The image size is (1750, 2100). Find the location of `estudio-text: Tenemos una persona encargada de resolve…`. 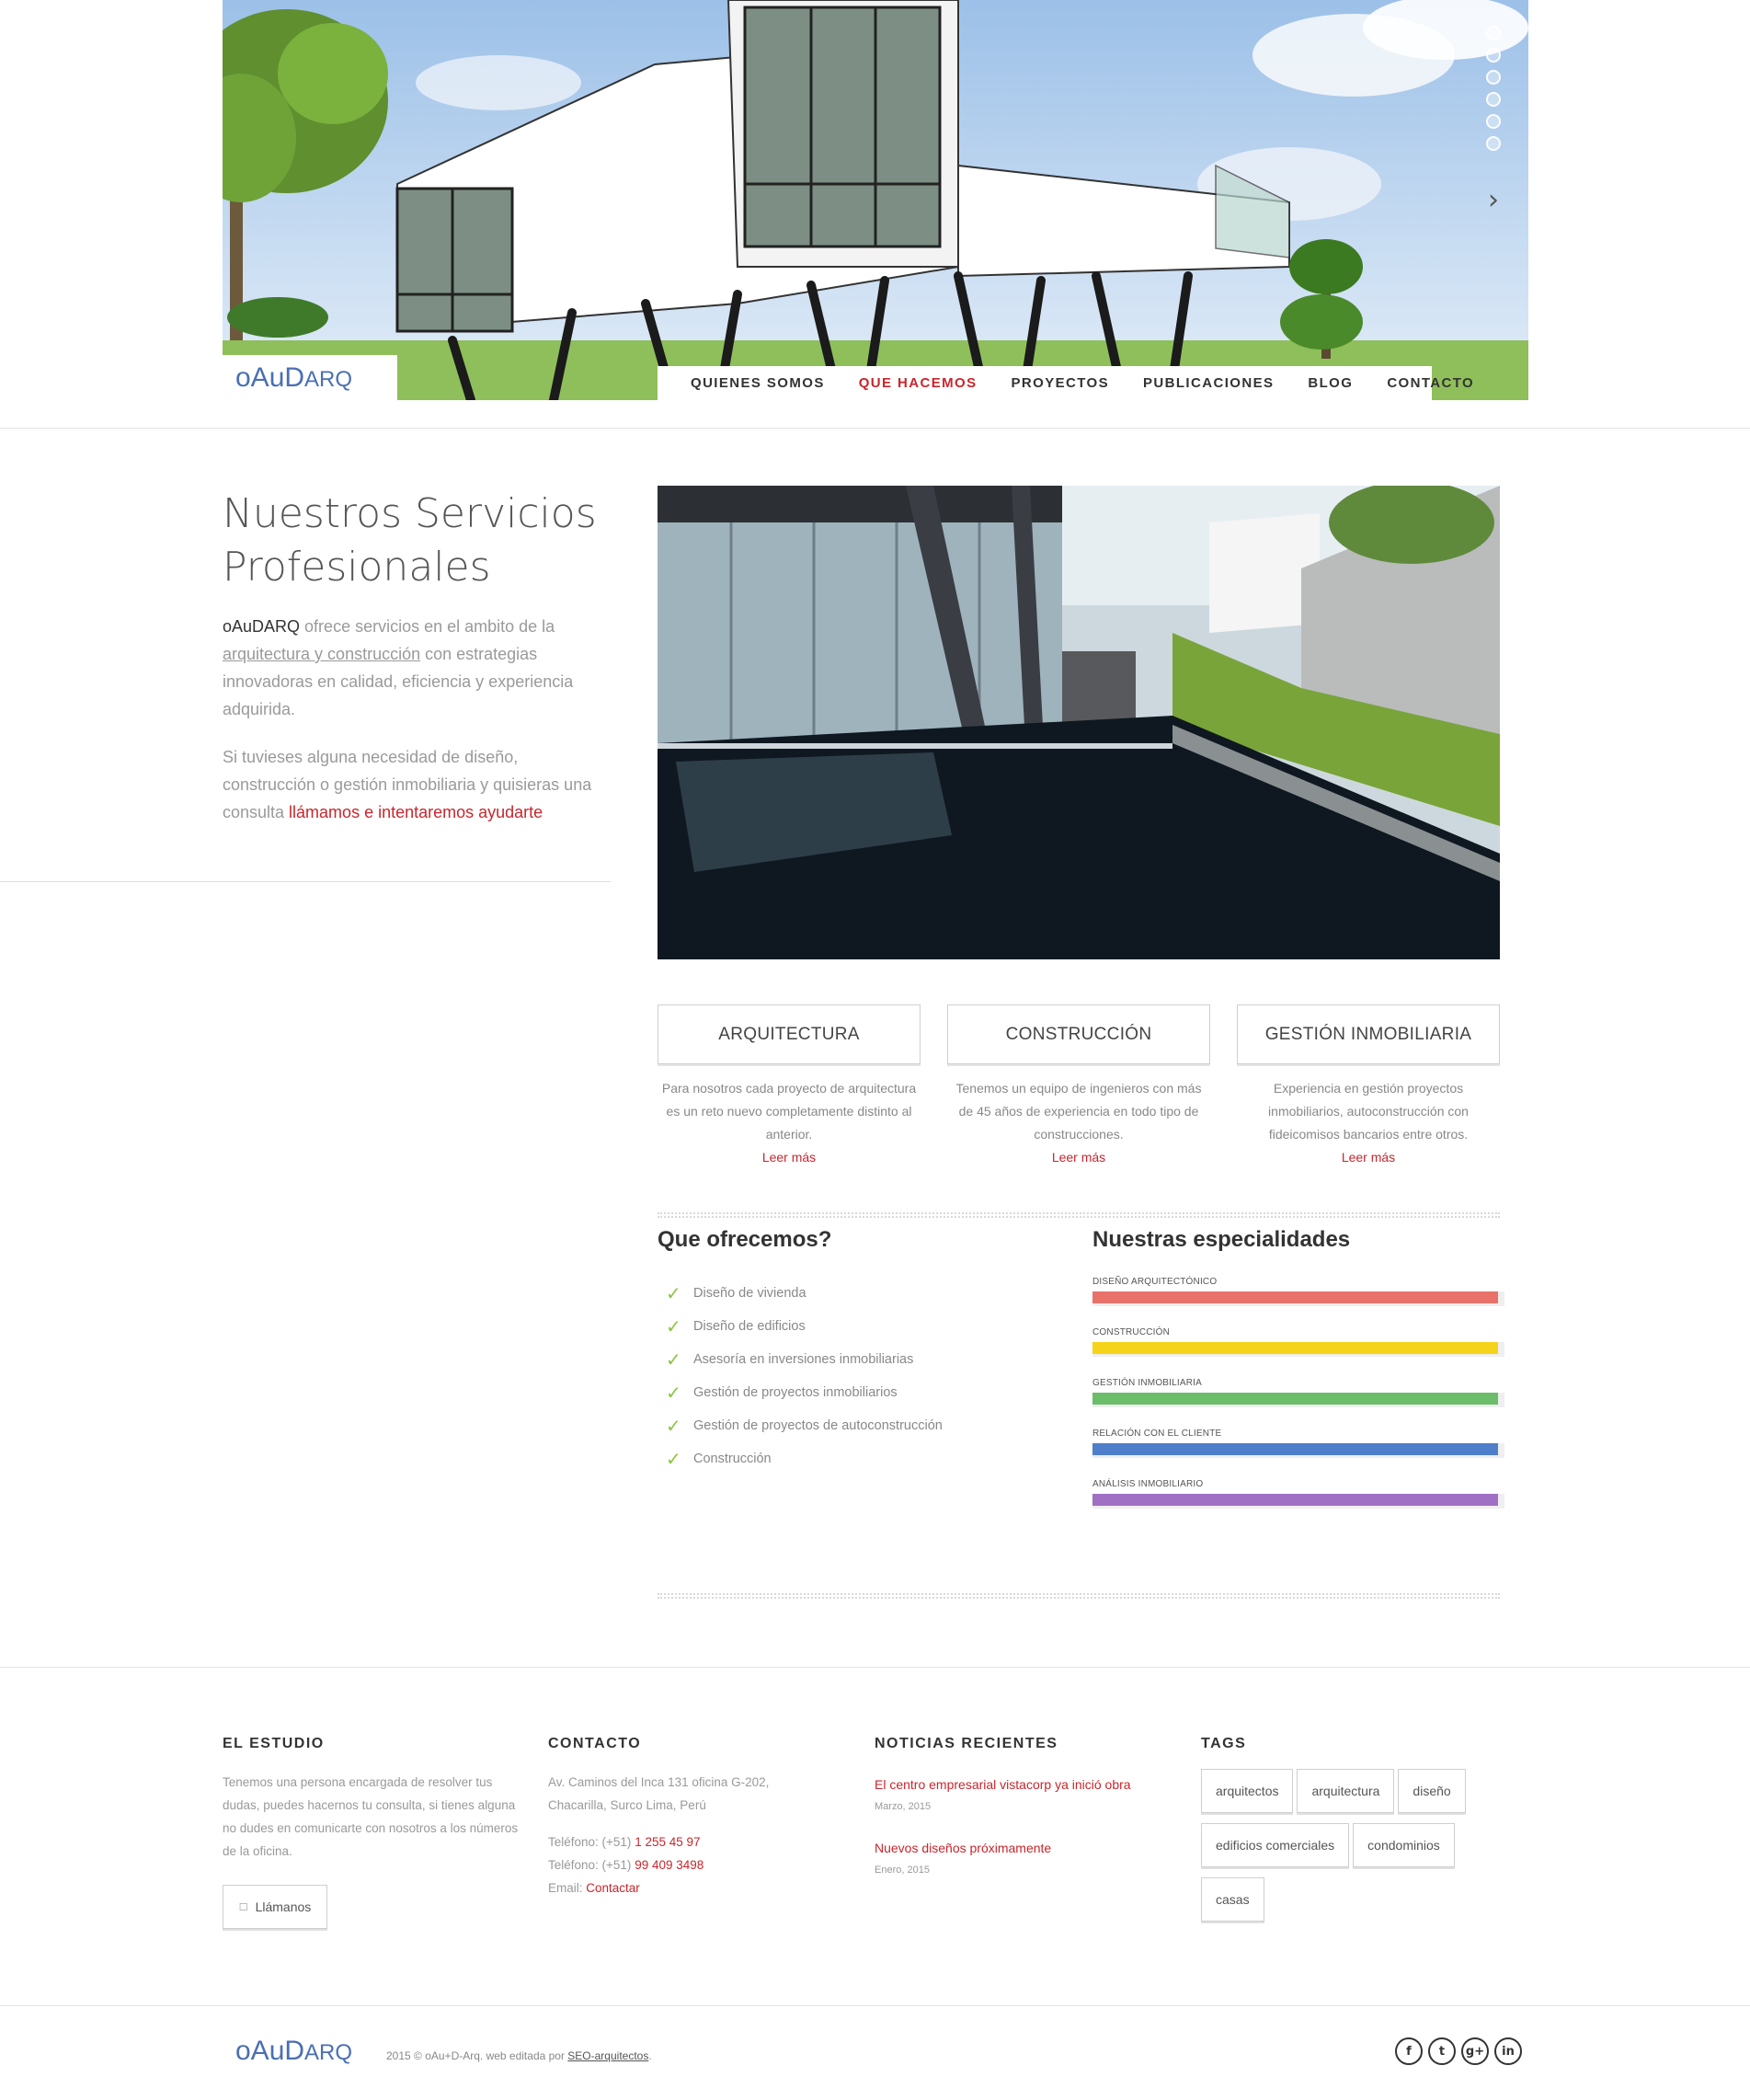

estudio-text: Tenemos una persona encargada de resolve… is located at coordinates (371, 1816).